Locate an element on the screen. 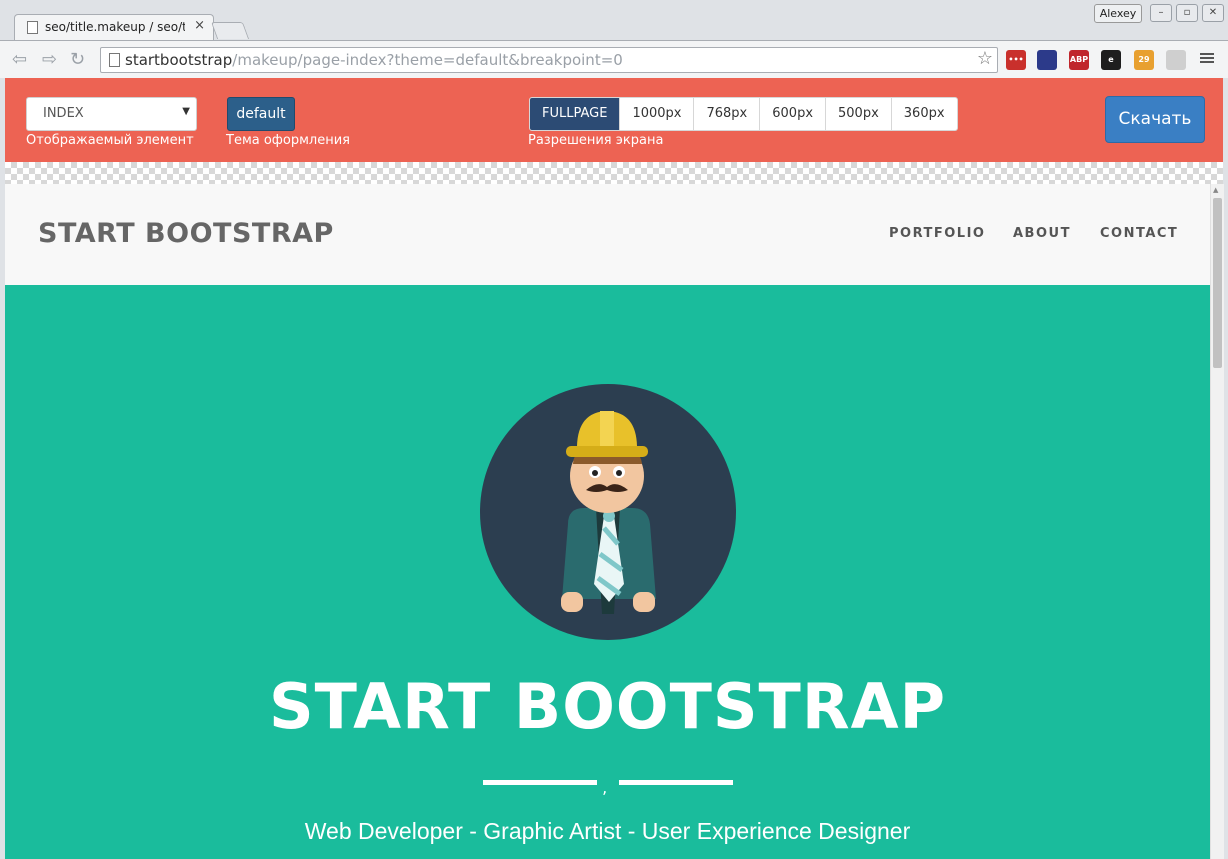 The image size is (1228, 859). forward-icon: ⇨ is located at coordinates (49, 59).